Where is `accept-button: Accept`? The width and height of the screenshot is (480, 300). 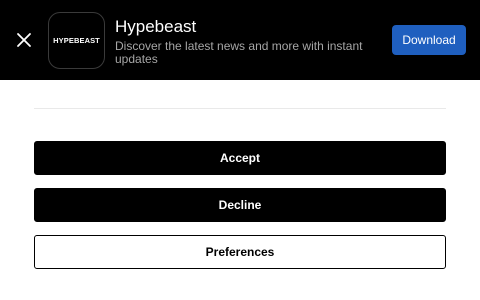
accept-button: Accept is located at coordinates (240, 158).